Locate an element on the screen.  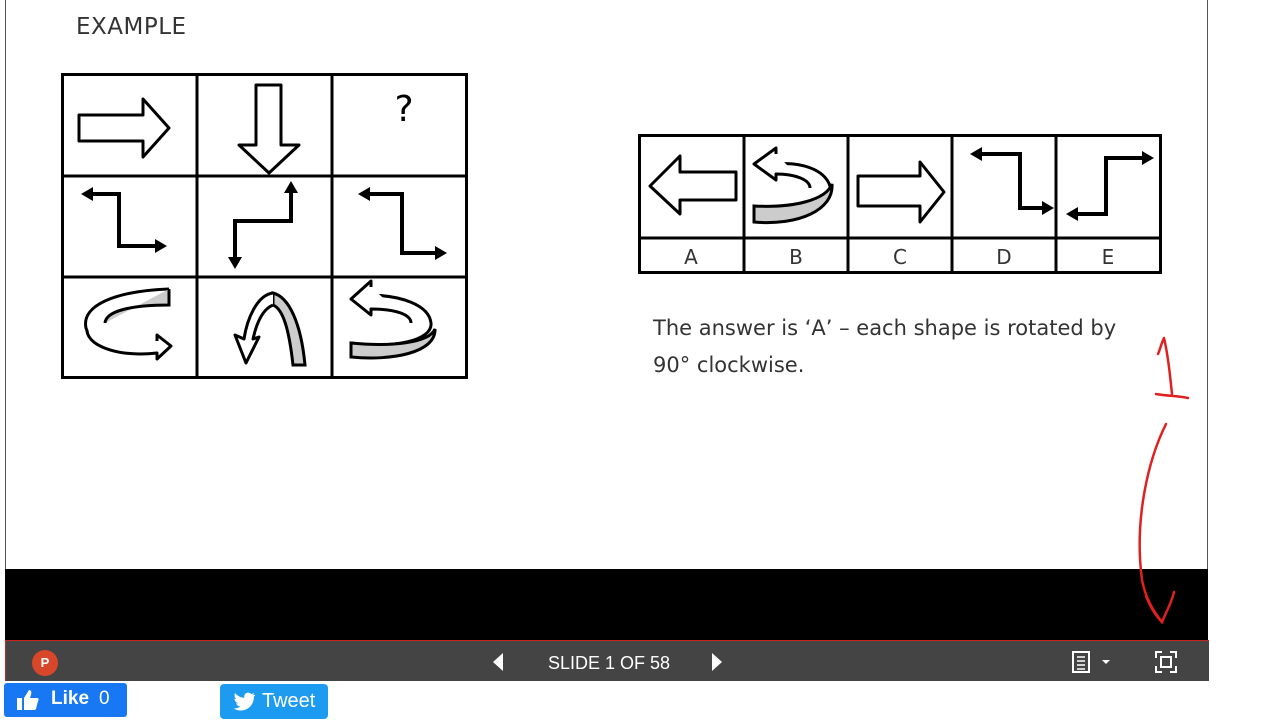
next-slide-button is located at coordinates (717, 662).